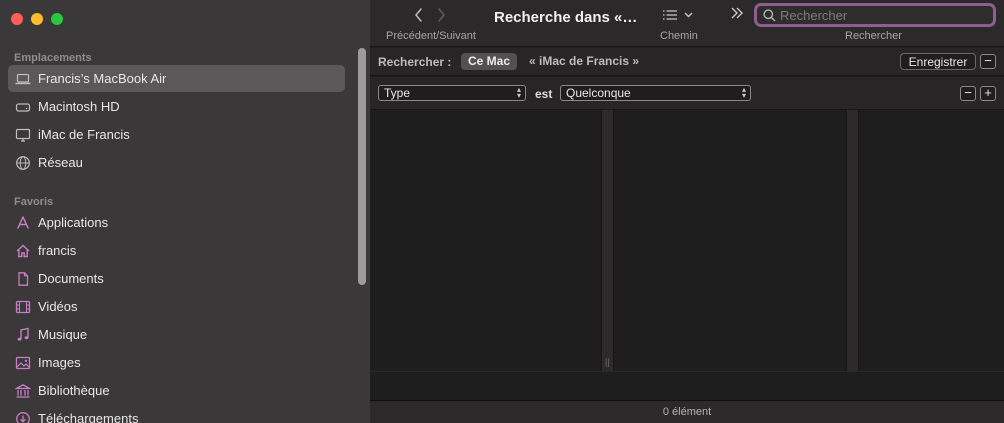  Describe the element at coordinates (102, 78) in the screenshot. I see `sidebar-item-label: Francis’s MacBook Air` at that location.